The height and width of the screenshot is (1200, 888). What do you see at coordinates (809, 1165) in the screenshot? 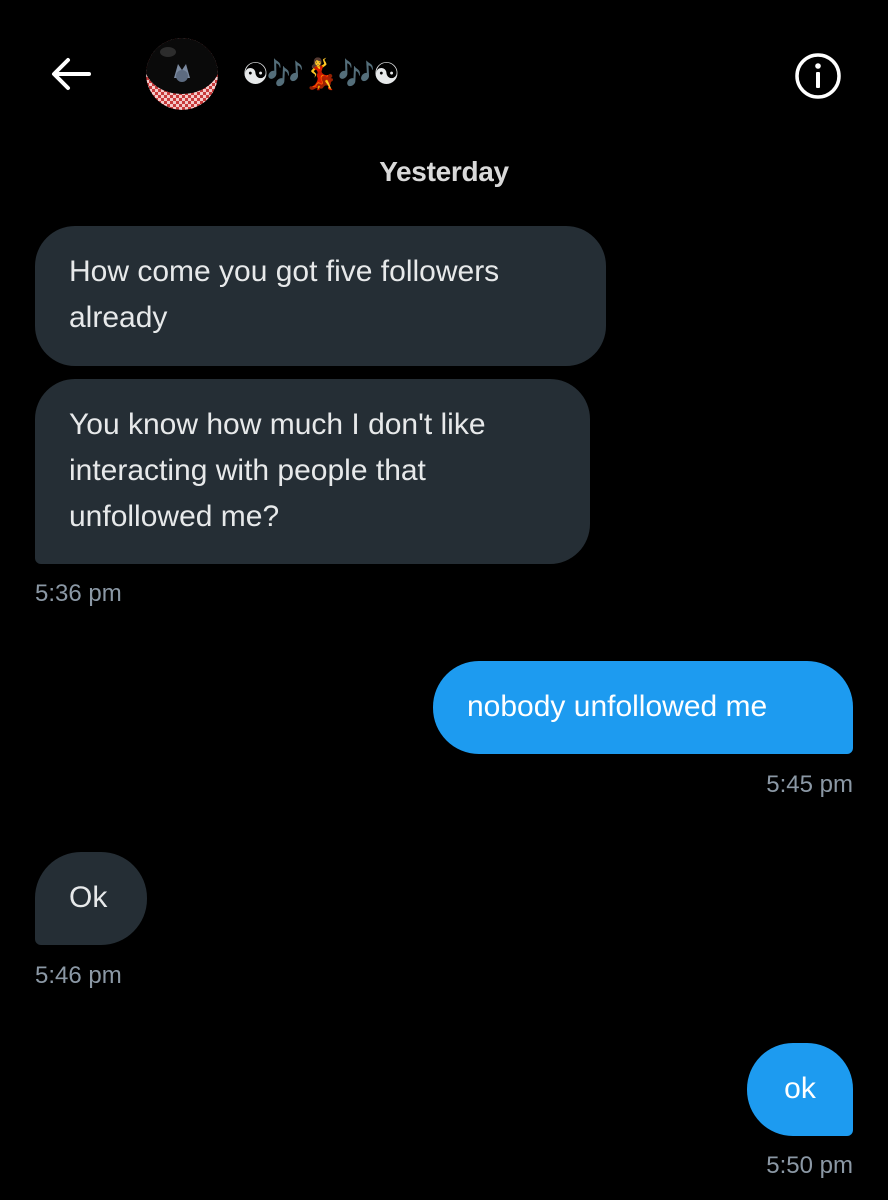
I see `message-timestamp: 5:50 pm` at bounding box center [809, 1165].